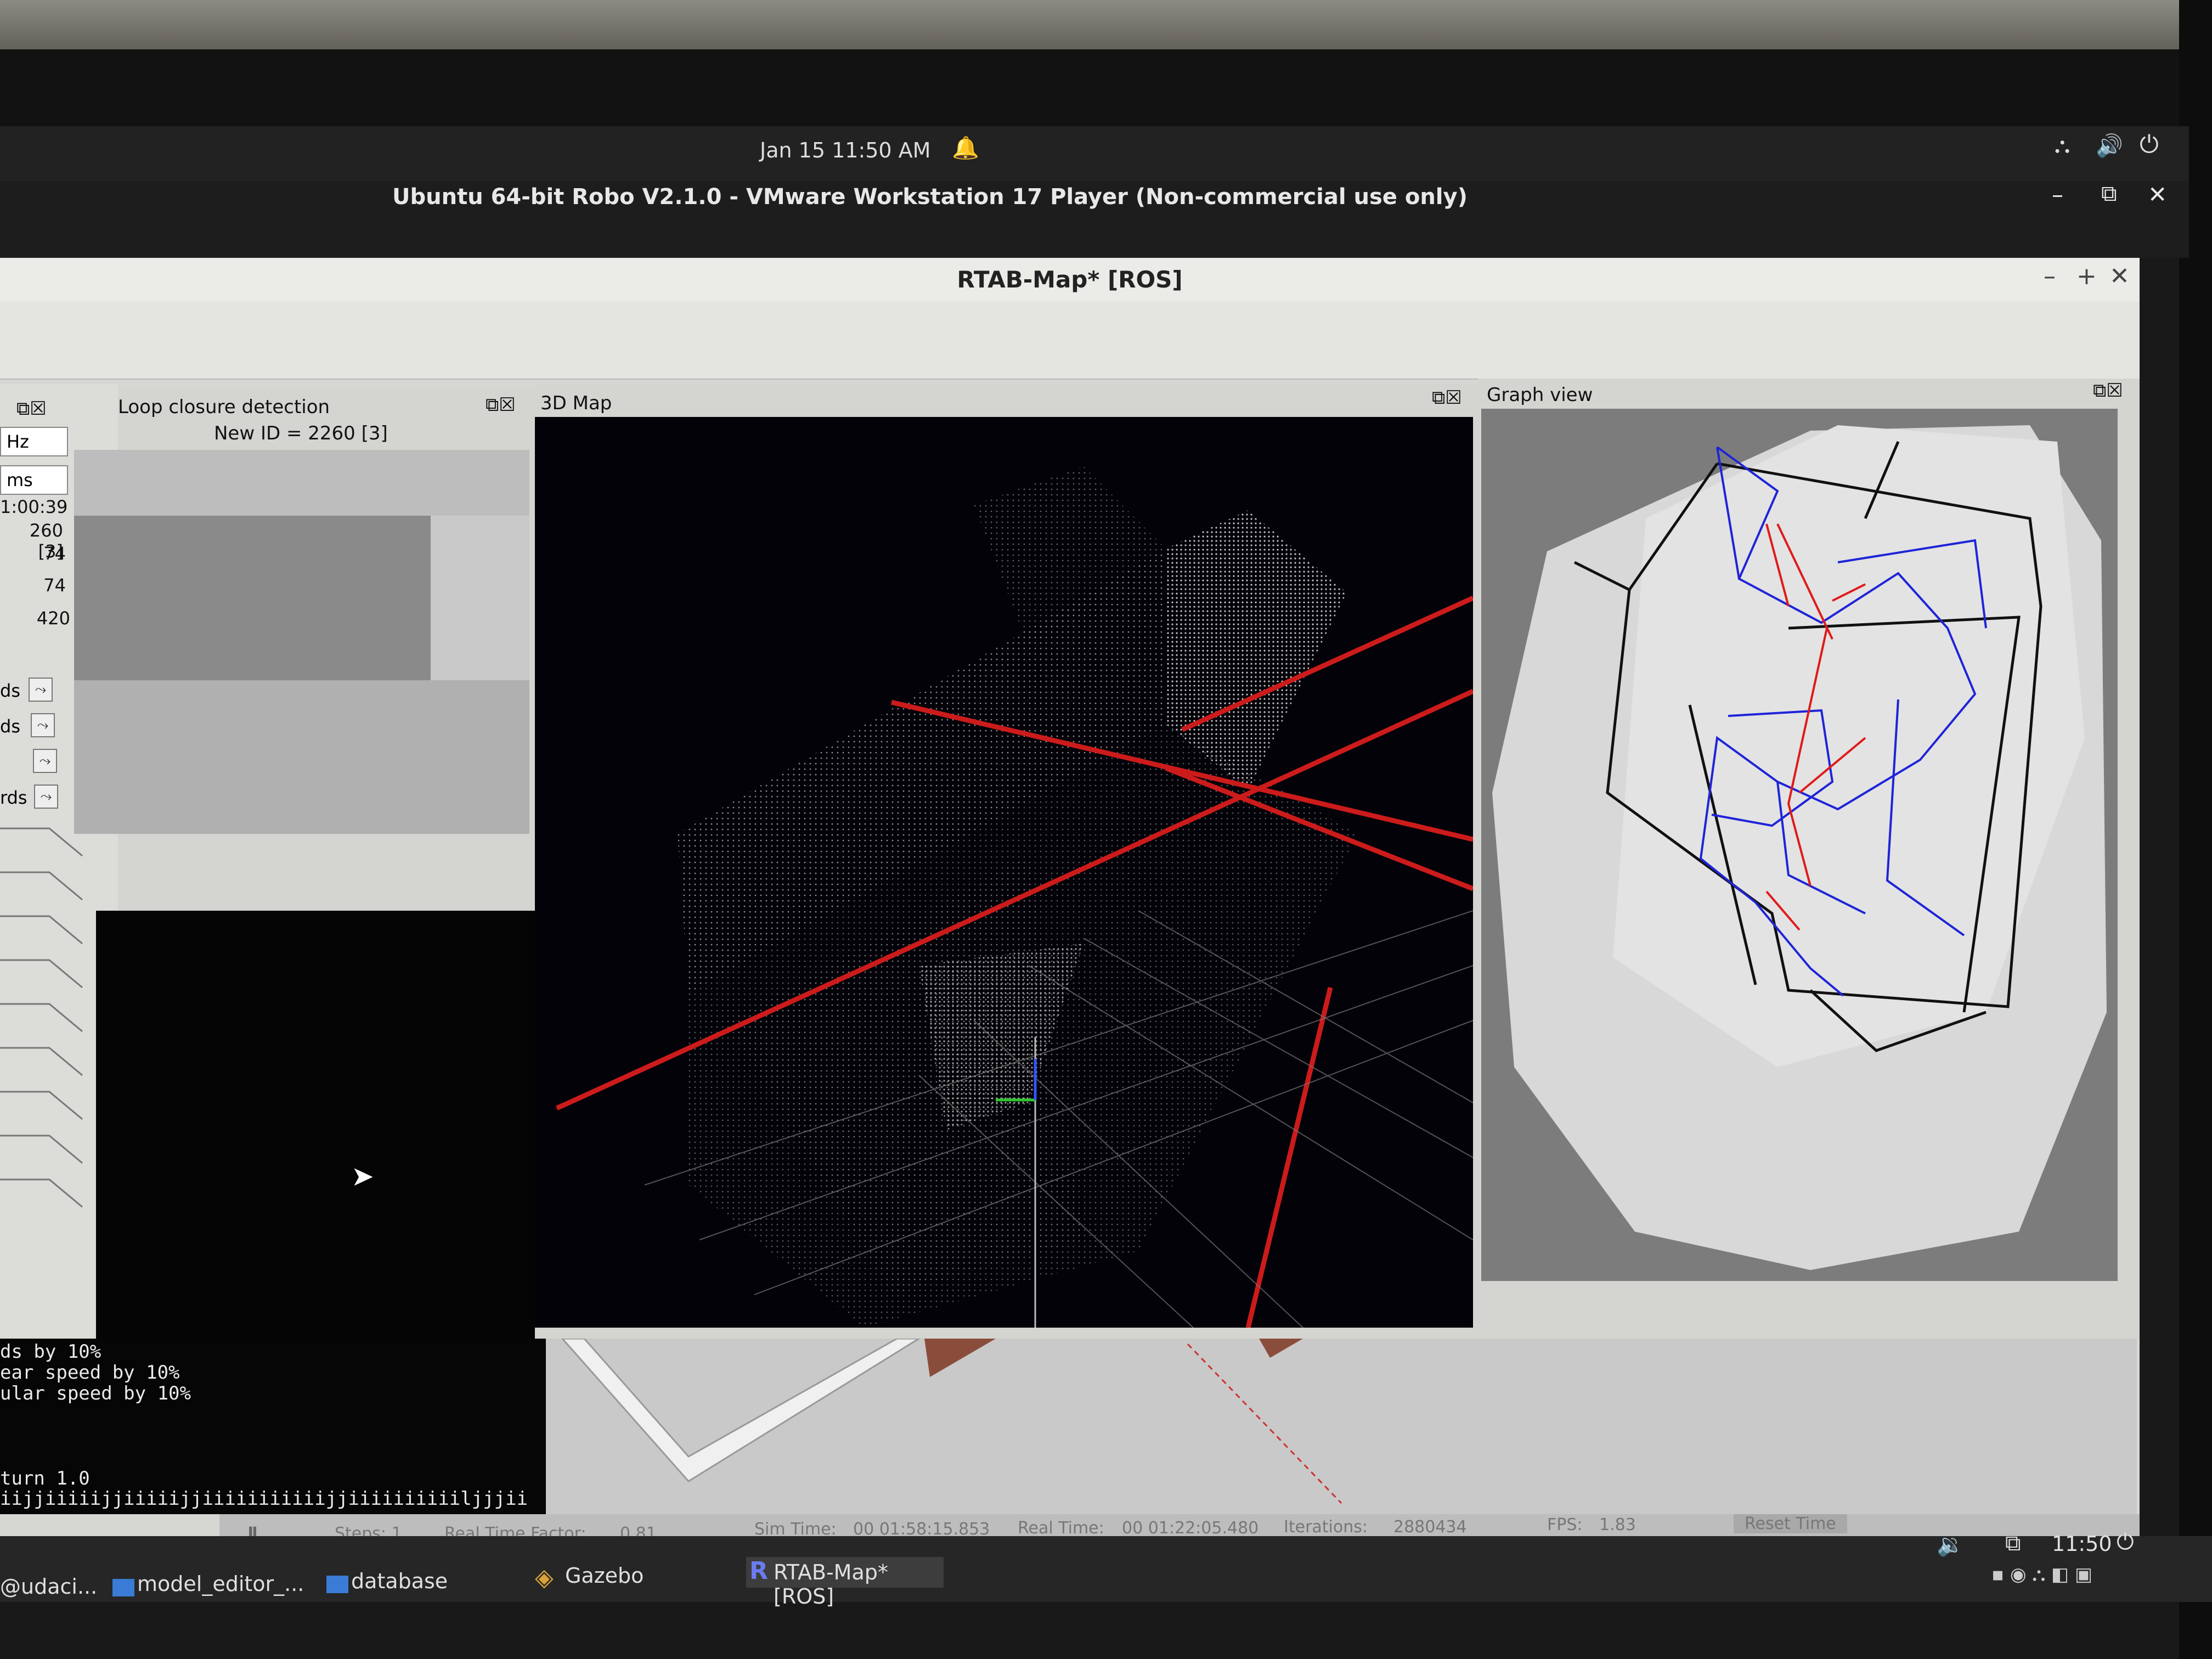  Describe the element at coordinates (966, 148) in the screenshot. I see `bell-icon: 🔔` at that location.